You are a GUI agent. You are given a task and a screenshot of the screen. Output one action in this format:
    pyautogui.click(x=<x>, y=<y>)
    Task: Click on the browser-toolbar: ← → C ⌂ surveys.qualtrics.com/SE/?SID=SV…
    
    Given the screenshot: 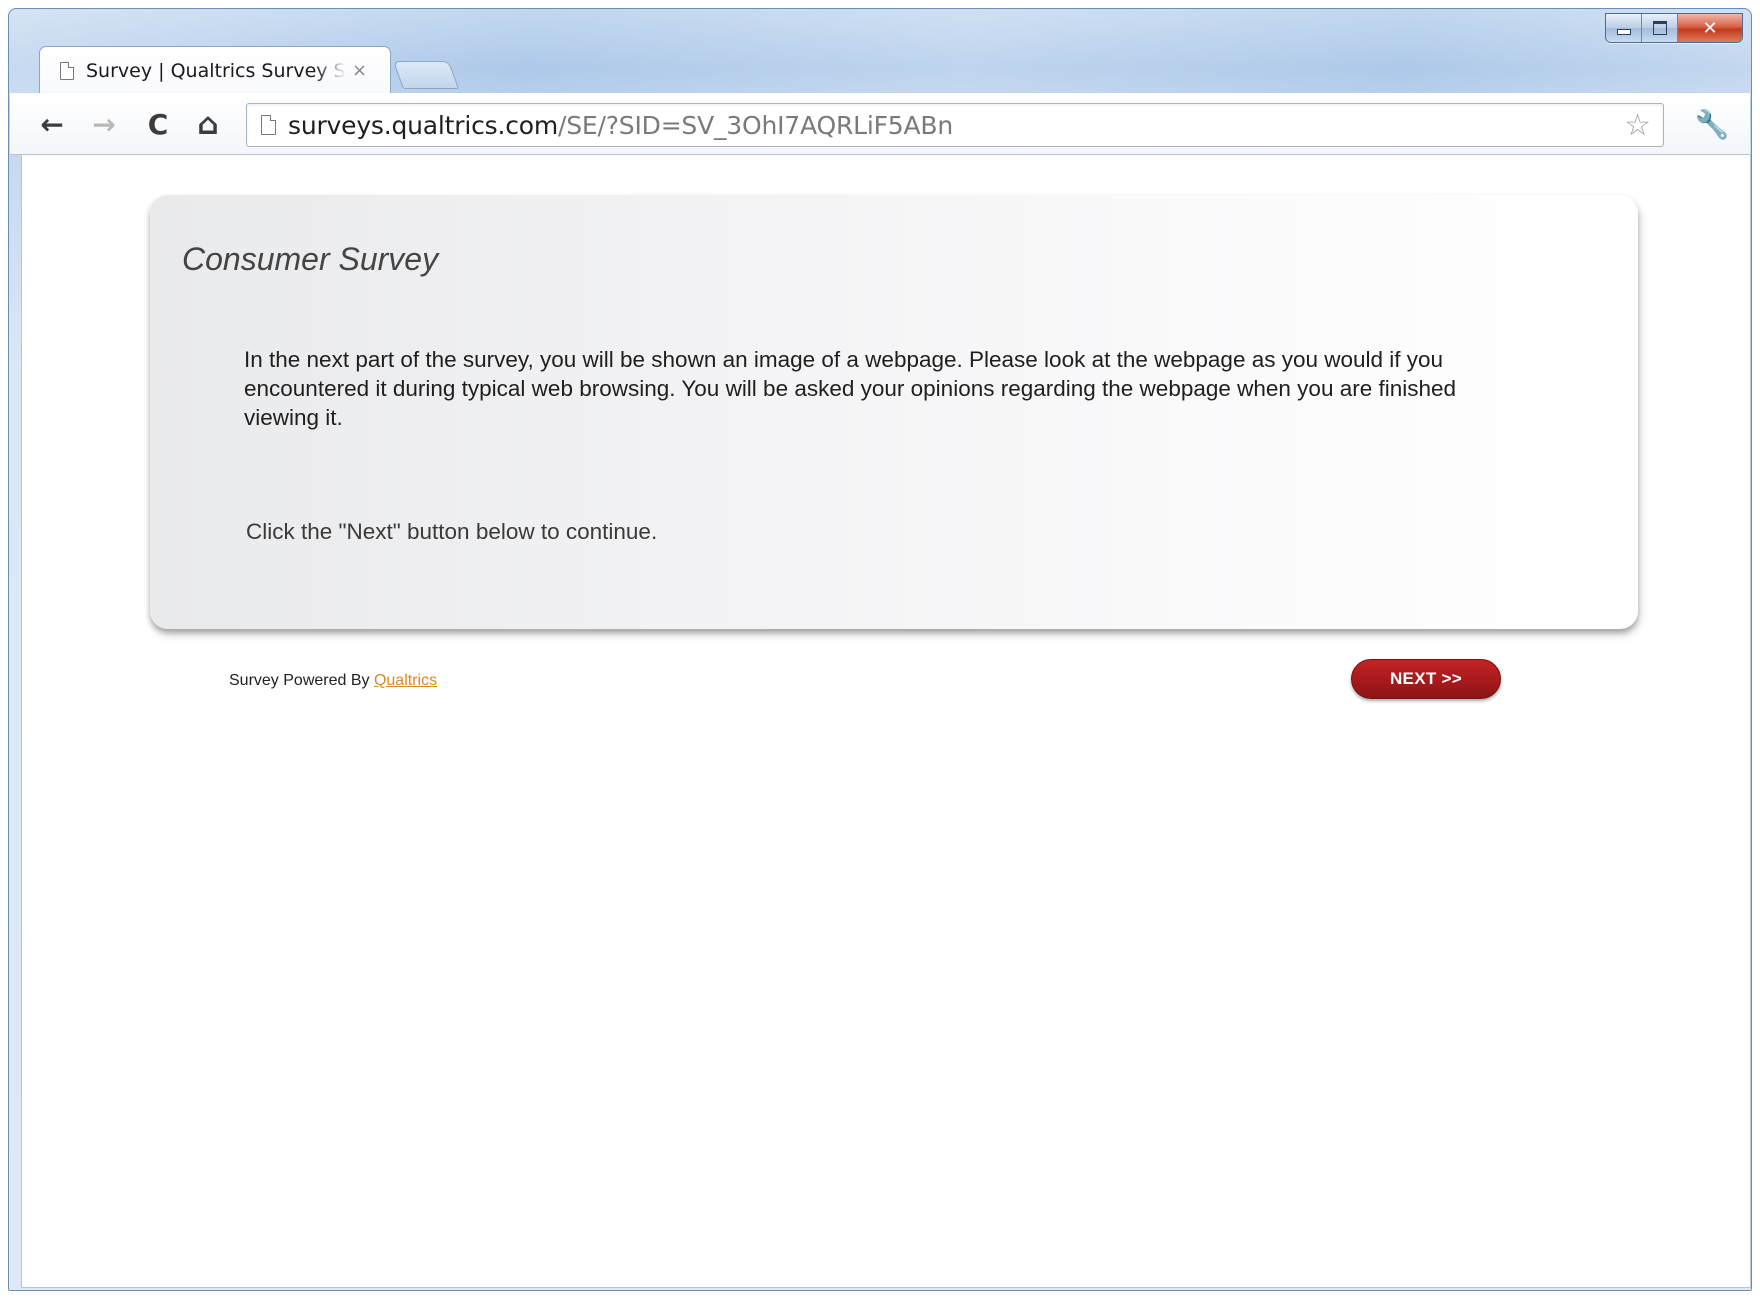 What is the action you would take?
    pyautogui.click(x=880, y=124)
    